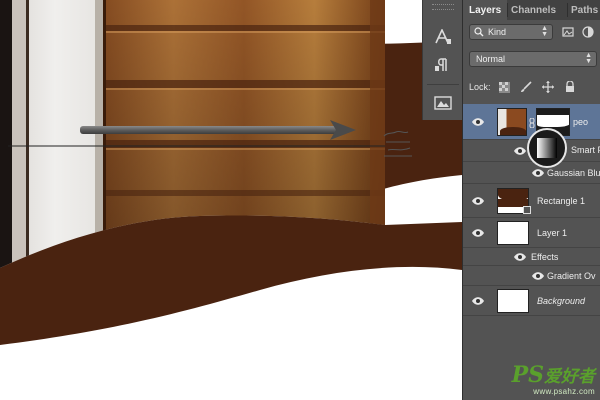 The height and width of the screenshot is (400, 600). Describe the element at coordinates (552, 233) in the screenshot. I see `layer-name: Layer 1` at that location.